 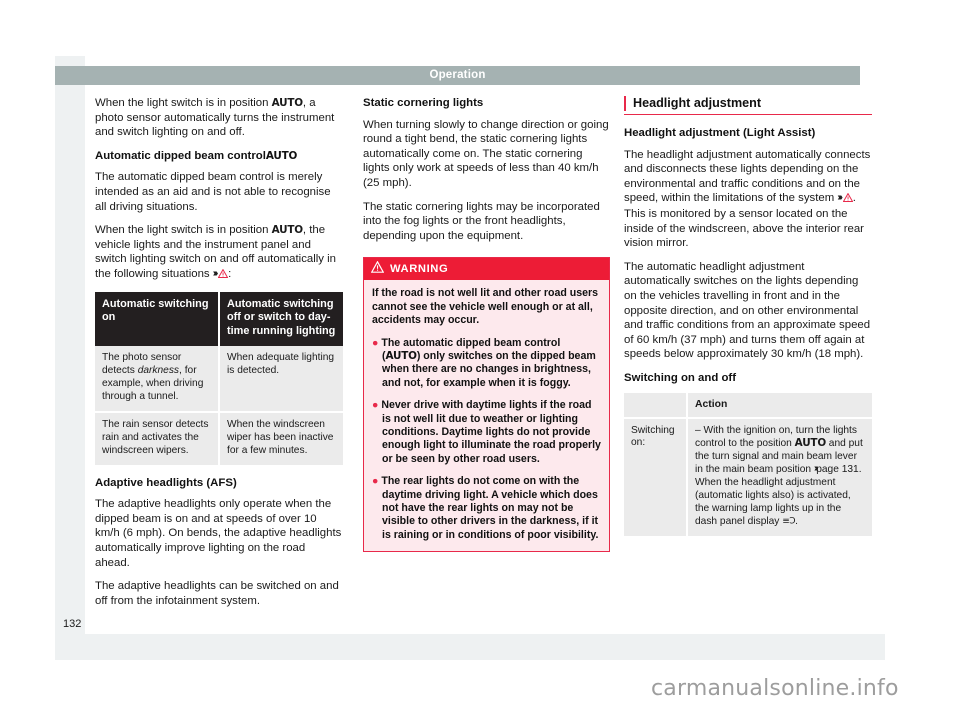 What do you see at coordinates (157, 319) in the screenshot?
I see `table-header-switching-on: Automatic switching on` at bounding box center [157, 319].